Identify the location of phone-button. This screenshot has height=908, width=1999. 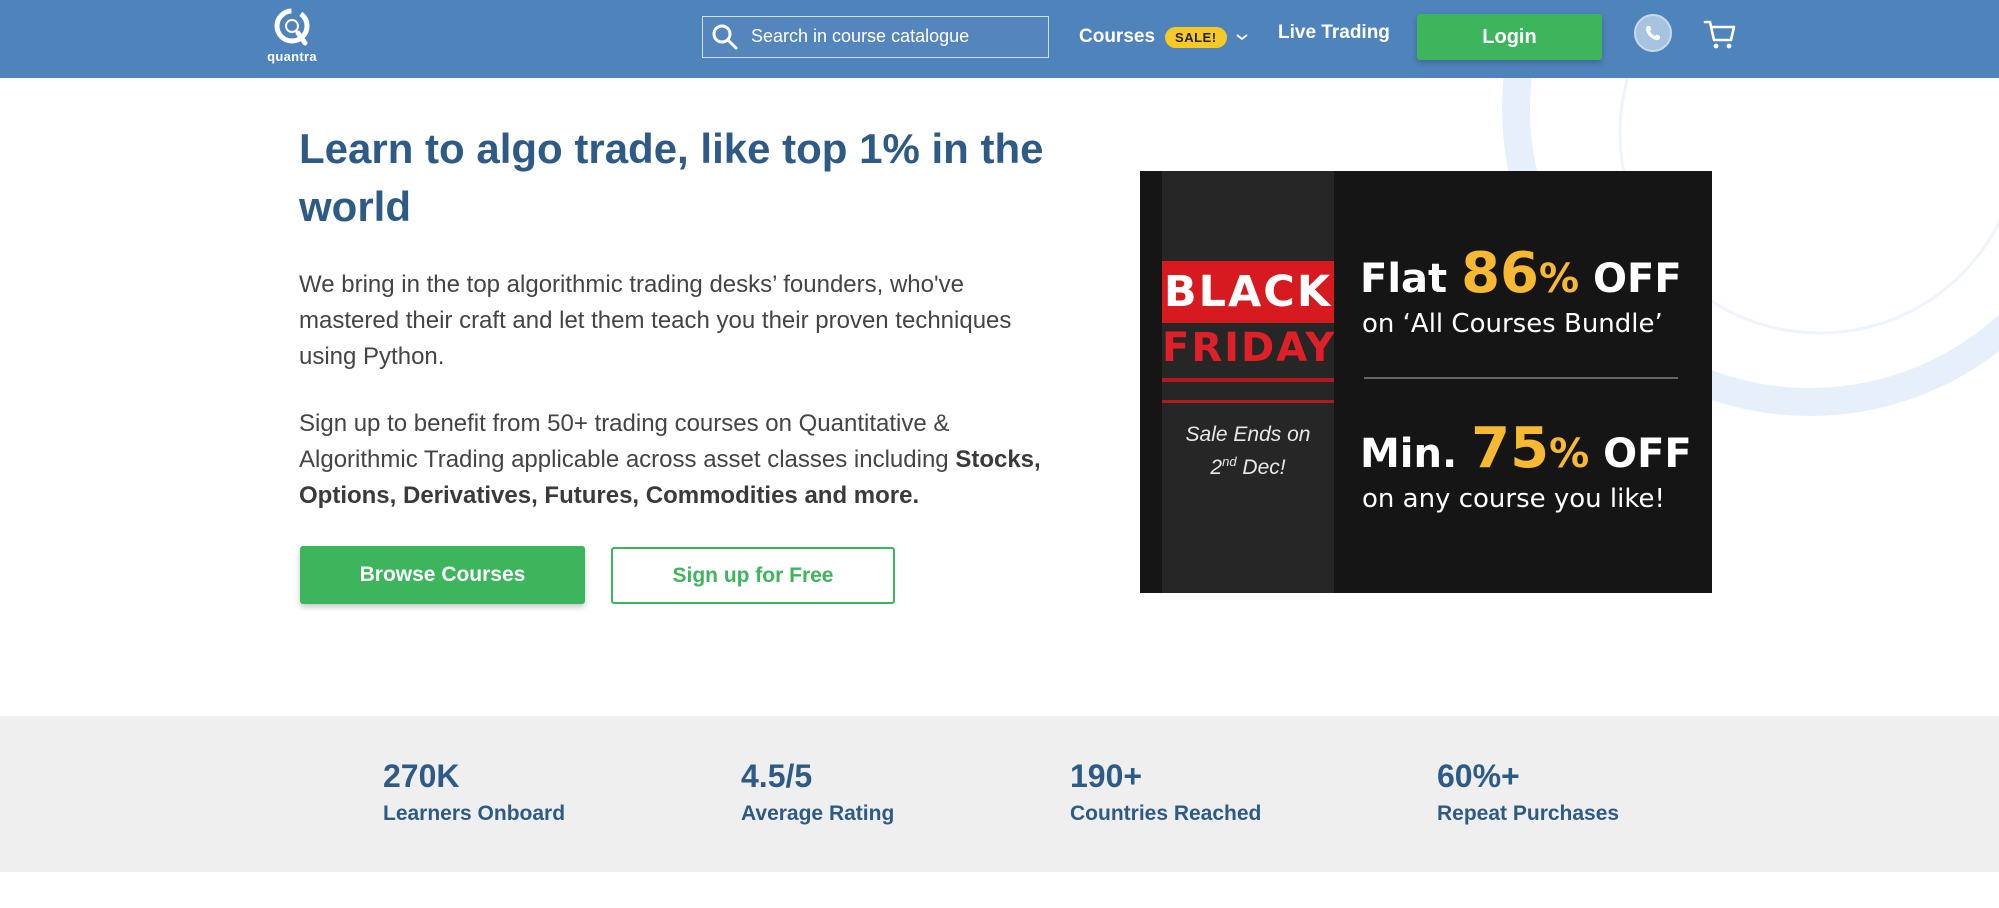
(1653, 33).